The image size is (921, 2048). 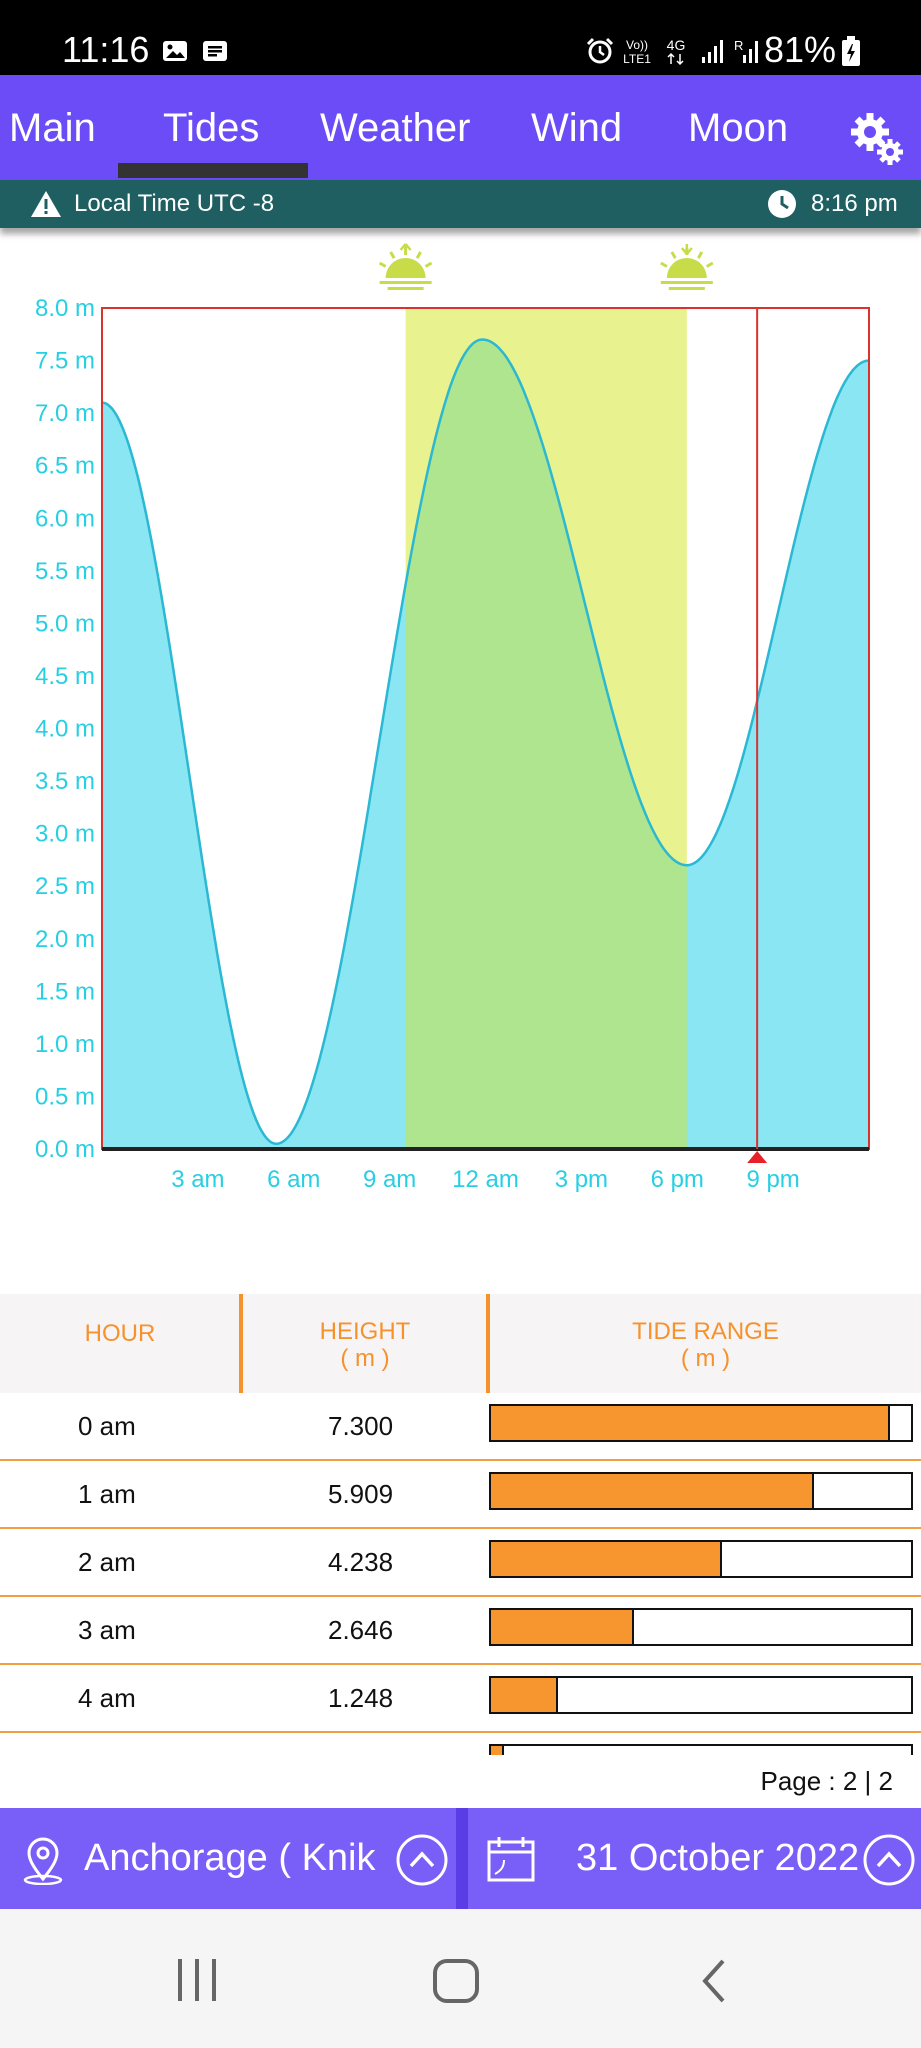 What do you see at coordinates (361, 1494) in the screenshot?
I see `row-height: 5.909` at bounding box center [361, 1494].